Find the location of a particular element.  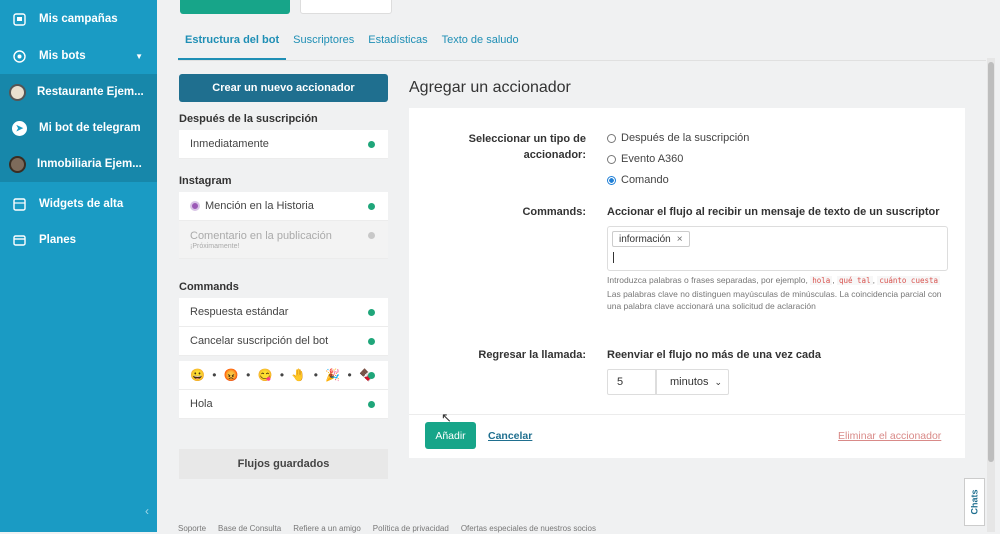

trigger-label: Inmediatamente is located at coordinates (229, 144).